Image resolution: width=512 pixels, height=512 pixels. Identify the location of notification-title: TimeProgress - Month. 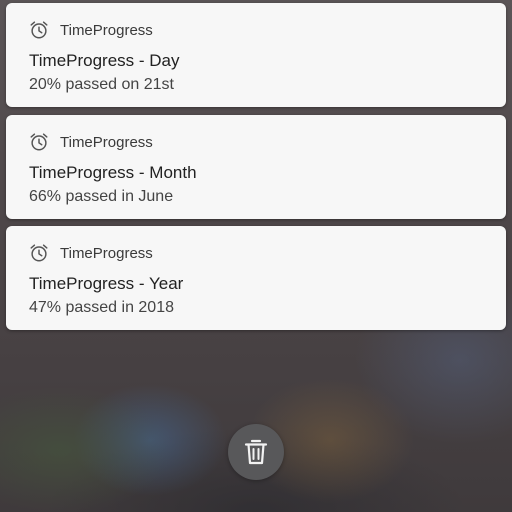
(113, 172).